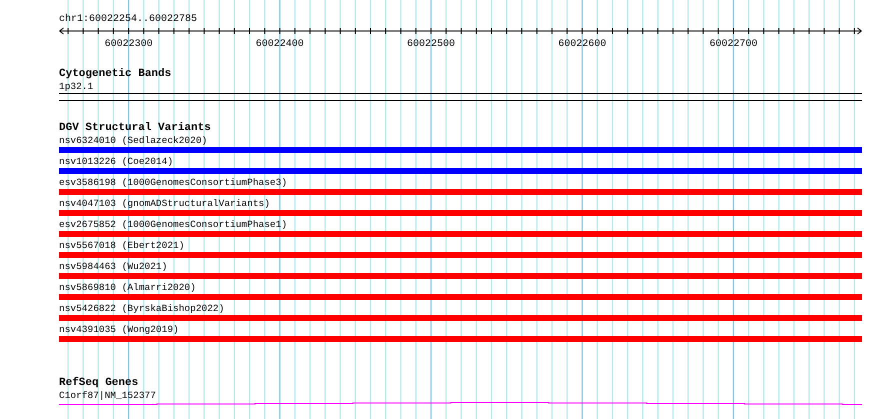 The image size is (890, 419). What do you see at coordinates (107, 395) in the screenshot?
I see `feature-label: C1orf87|NM_152377` at bounding box center [107, 395].